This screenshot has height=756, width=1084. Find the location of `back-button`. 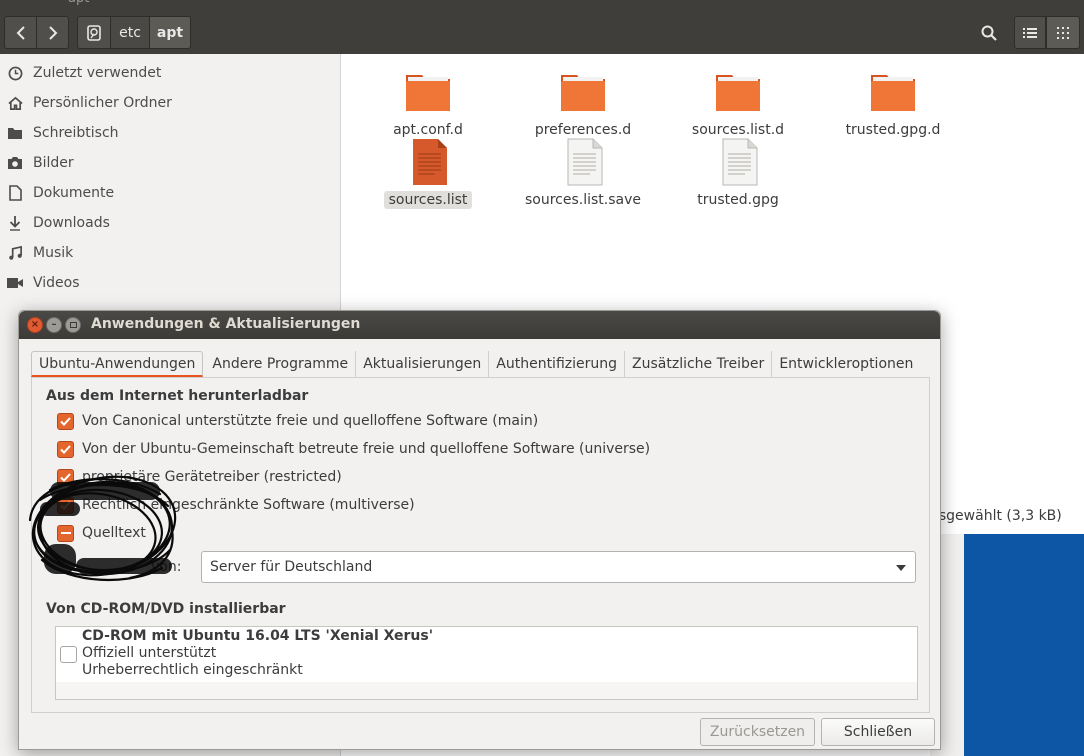

back-button is located at coordinates (20, 32).